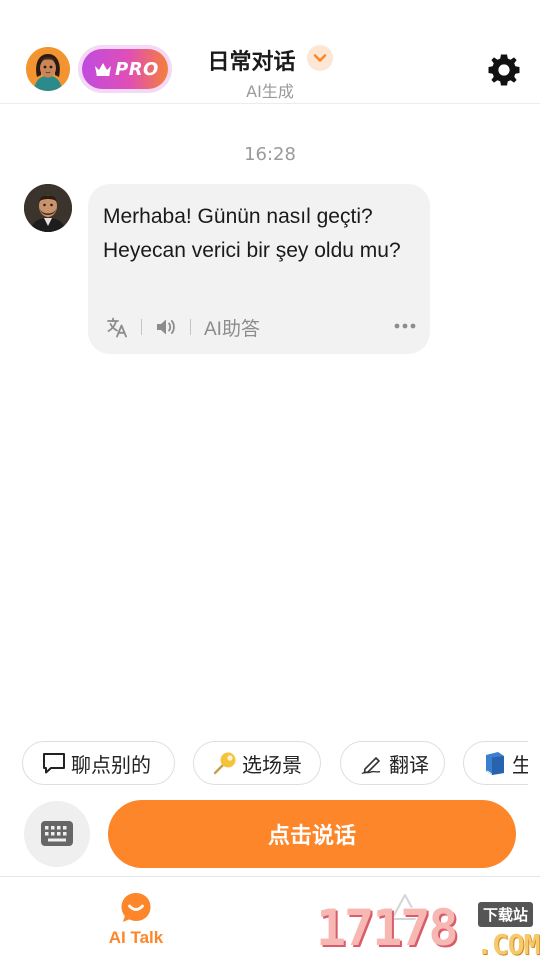 Image resolution: width=540 pixels, height=960 pixels. I want to click on message-actions: AI助答, so click(183, 327).